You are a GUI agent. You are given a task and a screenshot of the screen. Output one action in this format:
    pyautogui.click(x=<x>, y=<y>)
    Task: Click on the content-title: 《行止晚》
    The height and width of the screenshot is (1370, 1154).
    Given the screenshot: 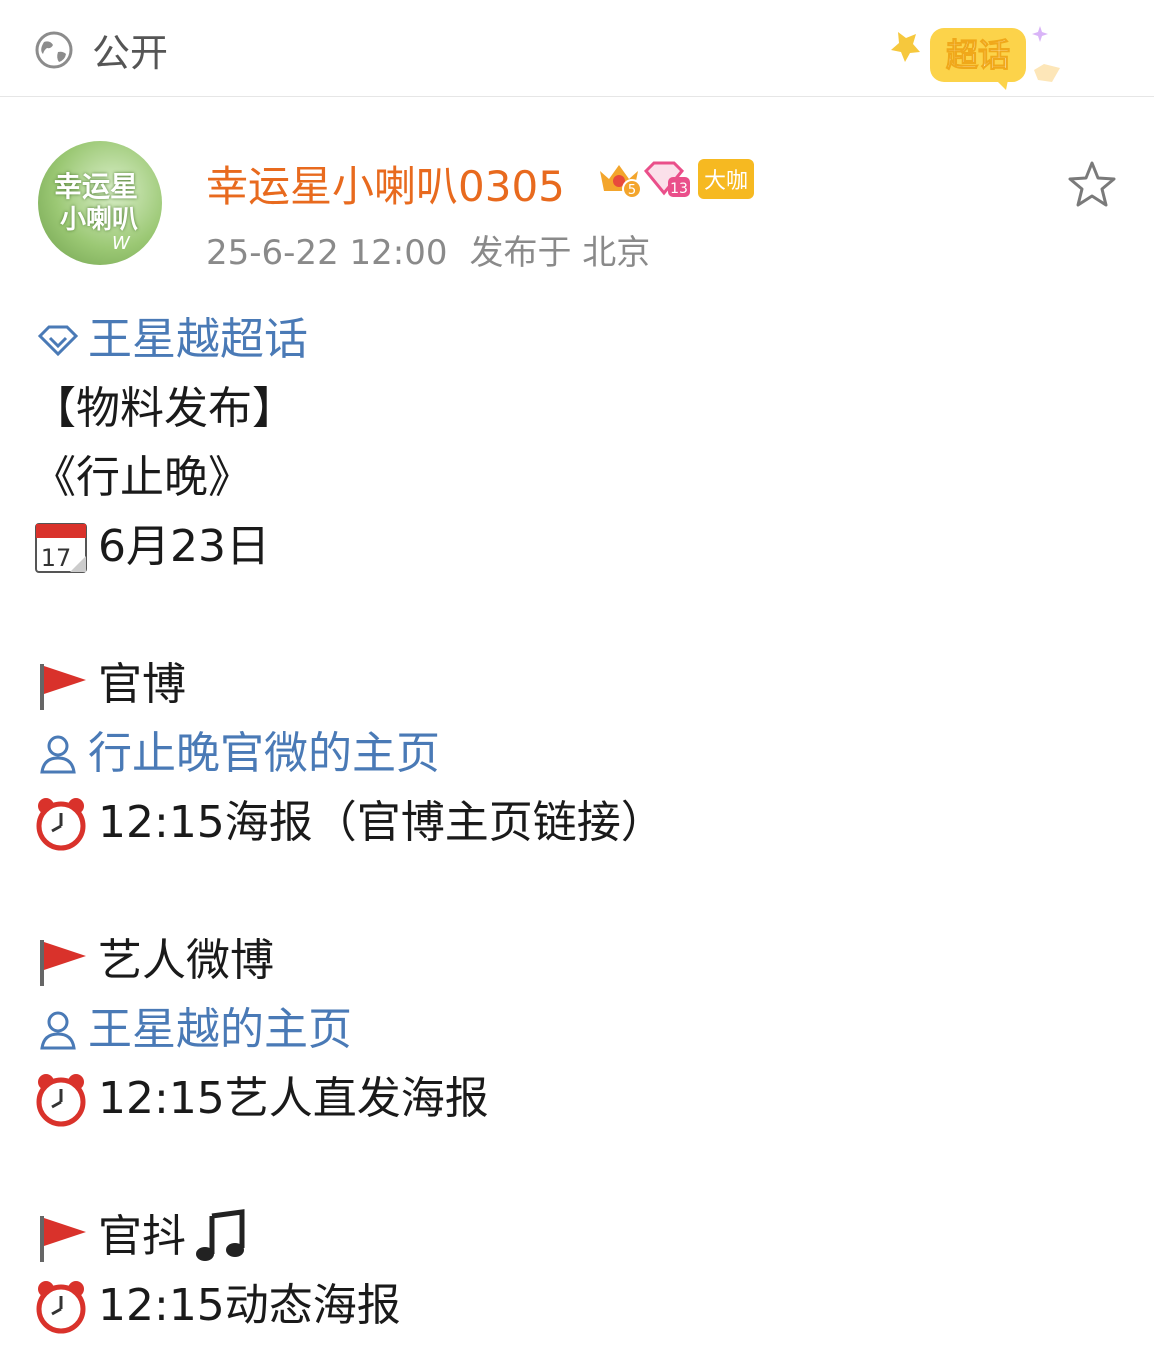 What is the action you would take?
    pyautogui.click(x=142, y=477)
    